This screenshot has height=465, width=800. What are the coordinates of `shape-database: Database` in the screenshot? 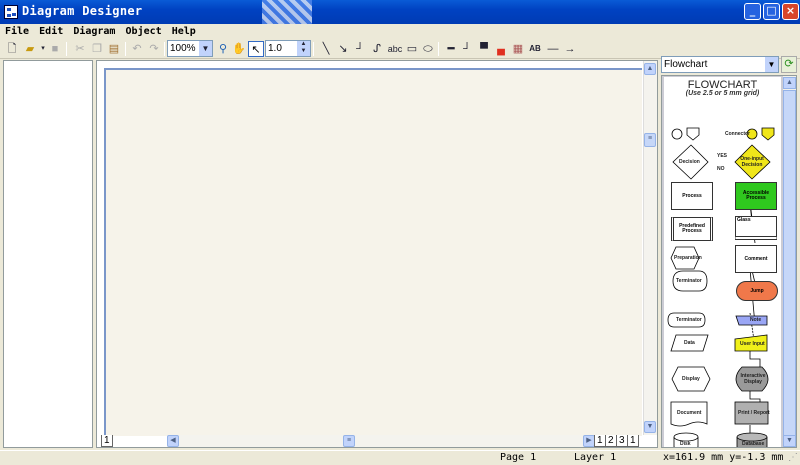 It's located at (753, 444).